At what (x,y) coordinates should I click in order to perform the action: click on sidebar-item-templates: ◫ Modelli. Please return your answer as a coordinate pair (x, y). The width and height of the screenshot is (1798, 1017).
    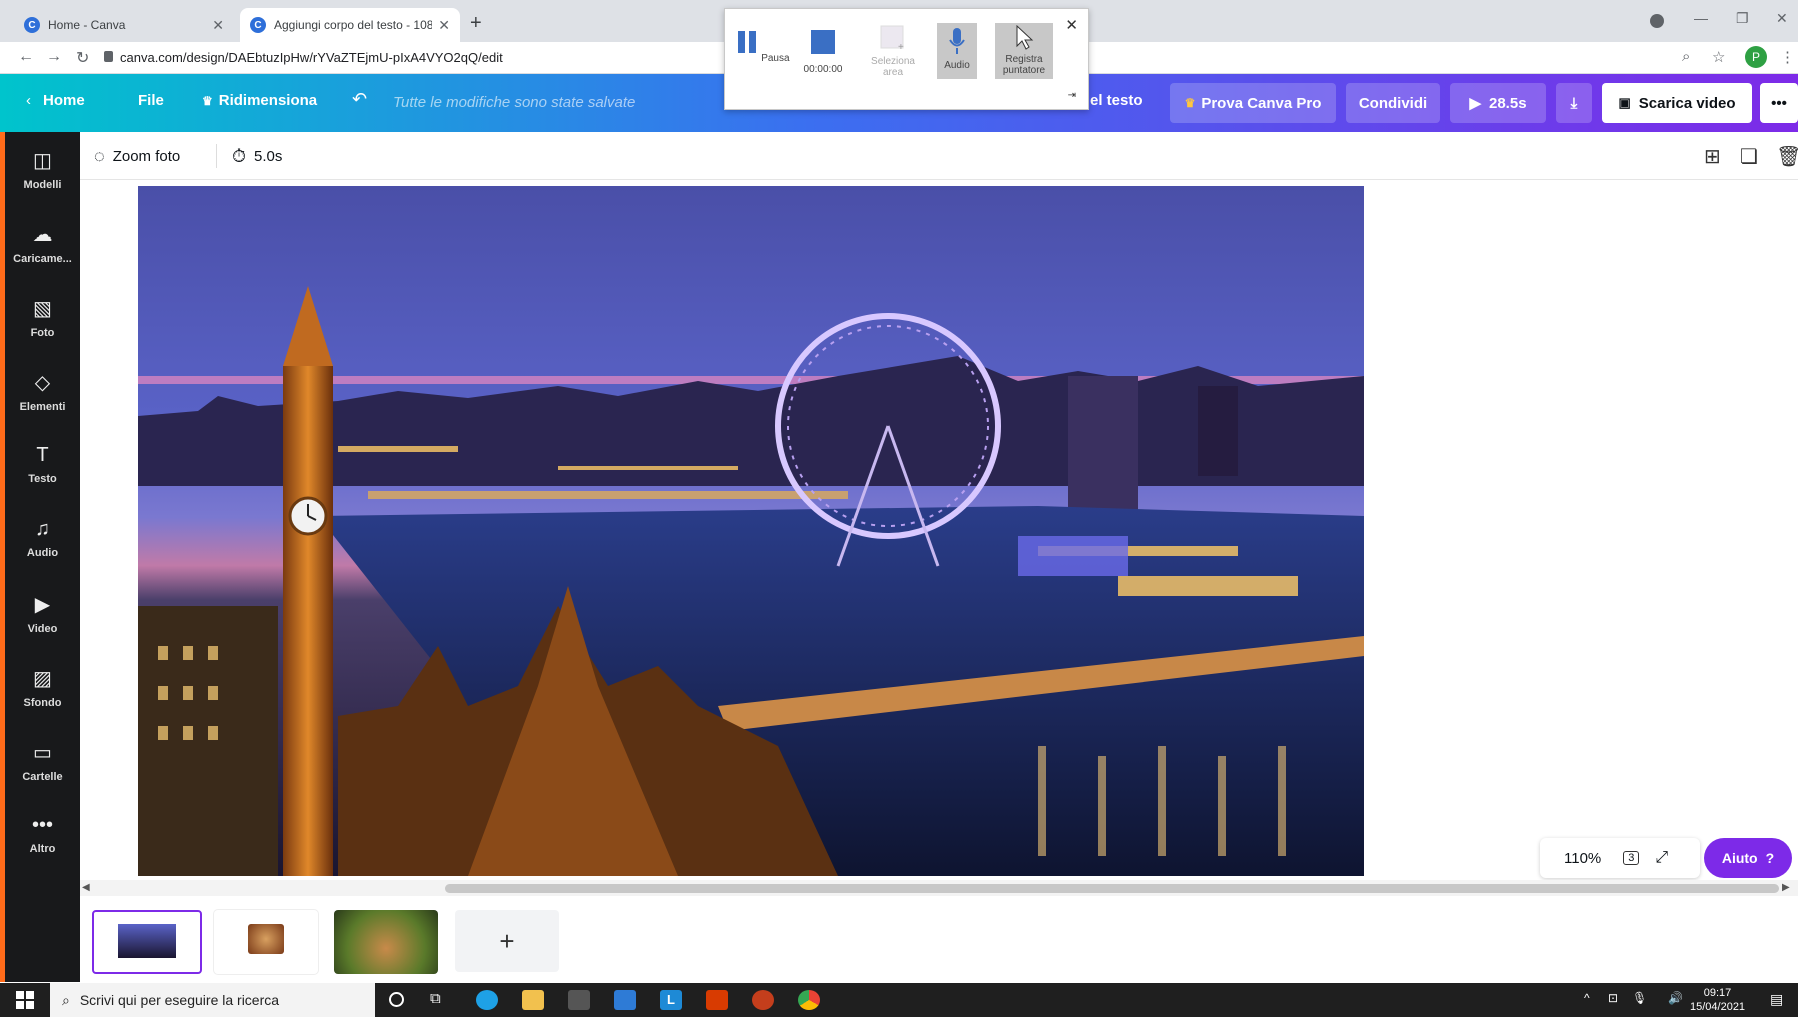
    Looking at the image, I should click on (42, 169).